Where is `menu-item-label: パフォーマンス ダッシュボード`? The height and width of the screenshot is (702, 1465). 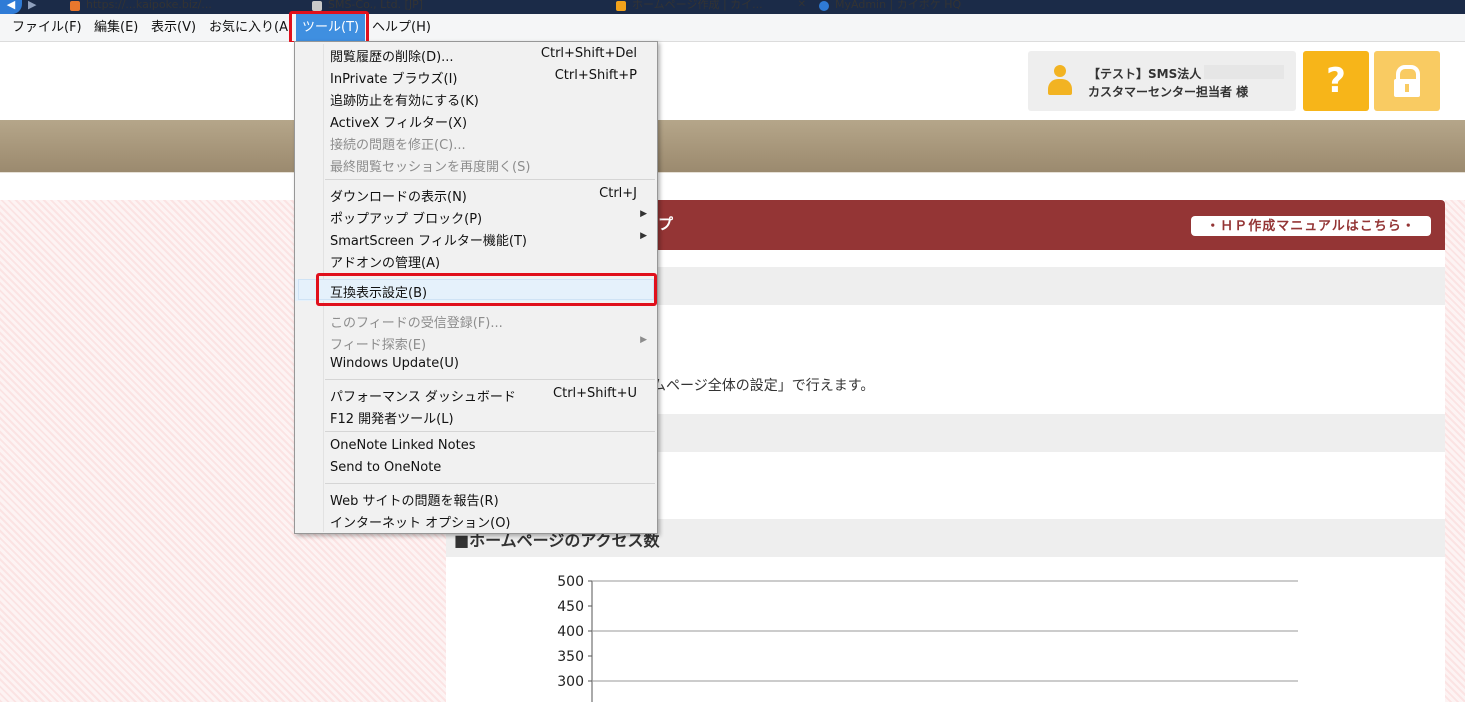
menu-item-label: パフォーマンス ダッシュボード is located at coordinates (423, 397).